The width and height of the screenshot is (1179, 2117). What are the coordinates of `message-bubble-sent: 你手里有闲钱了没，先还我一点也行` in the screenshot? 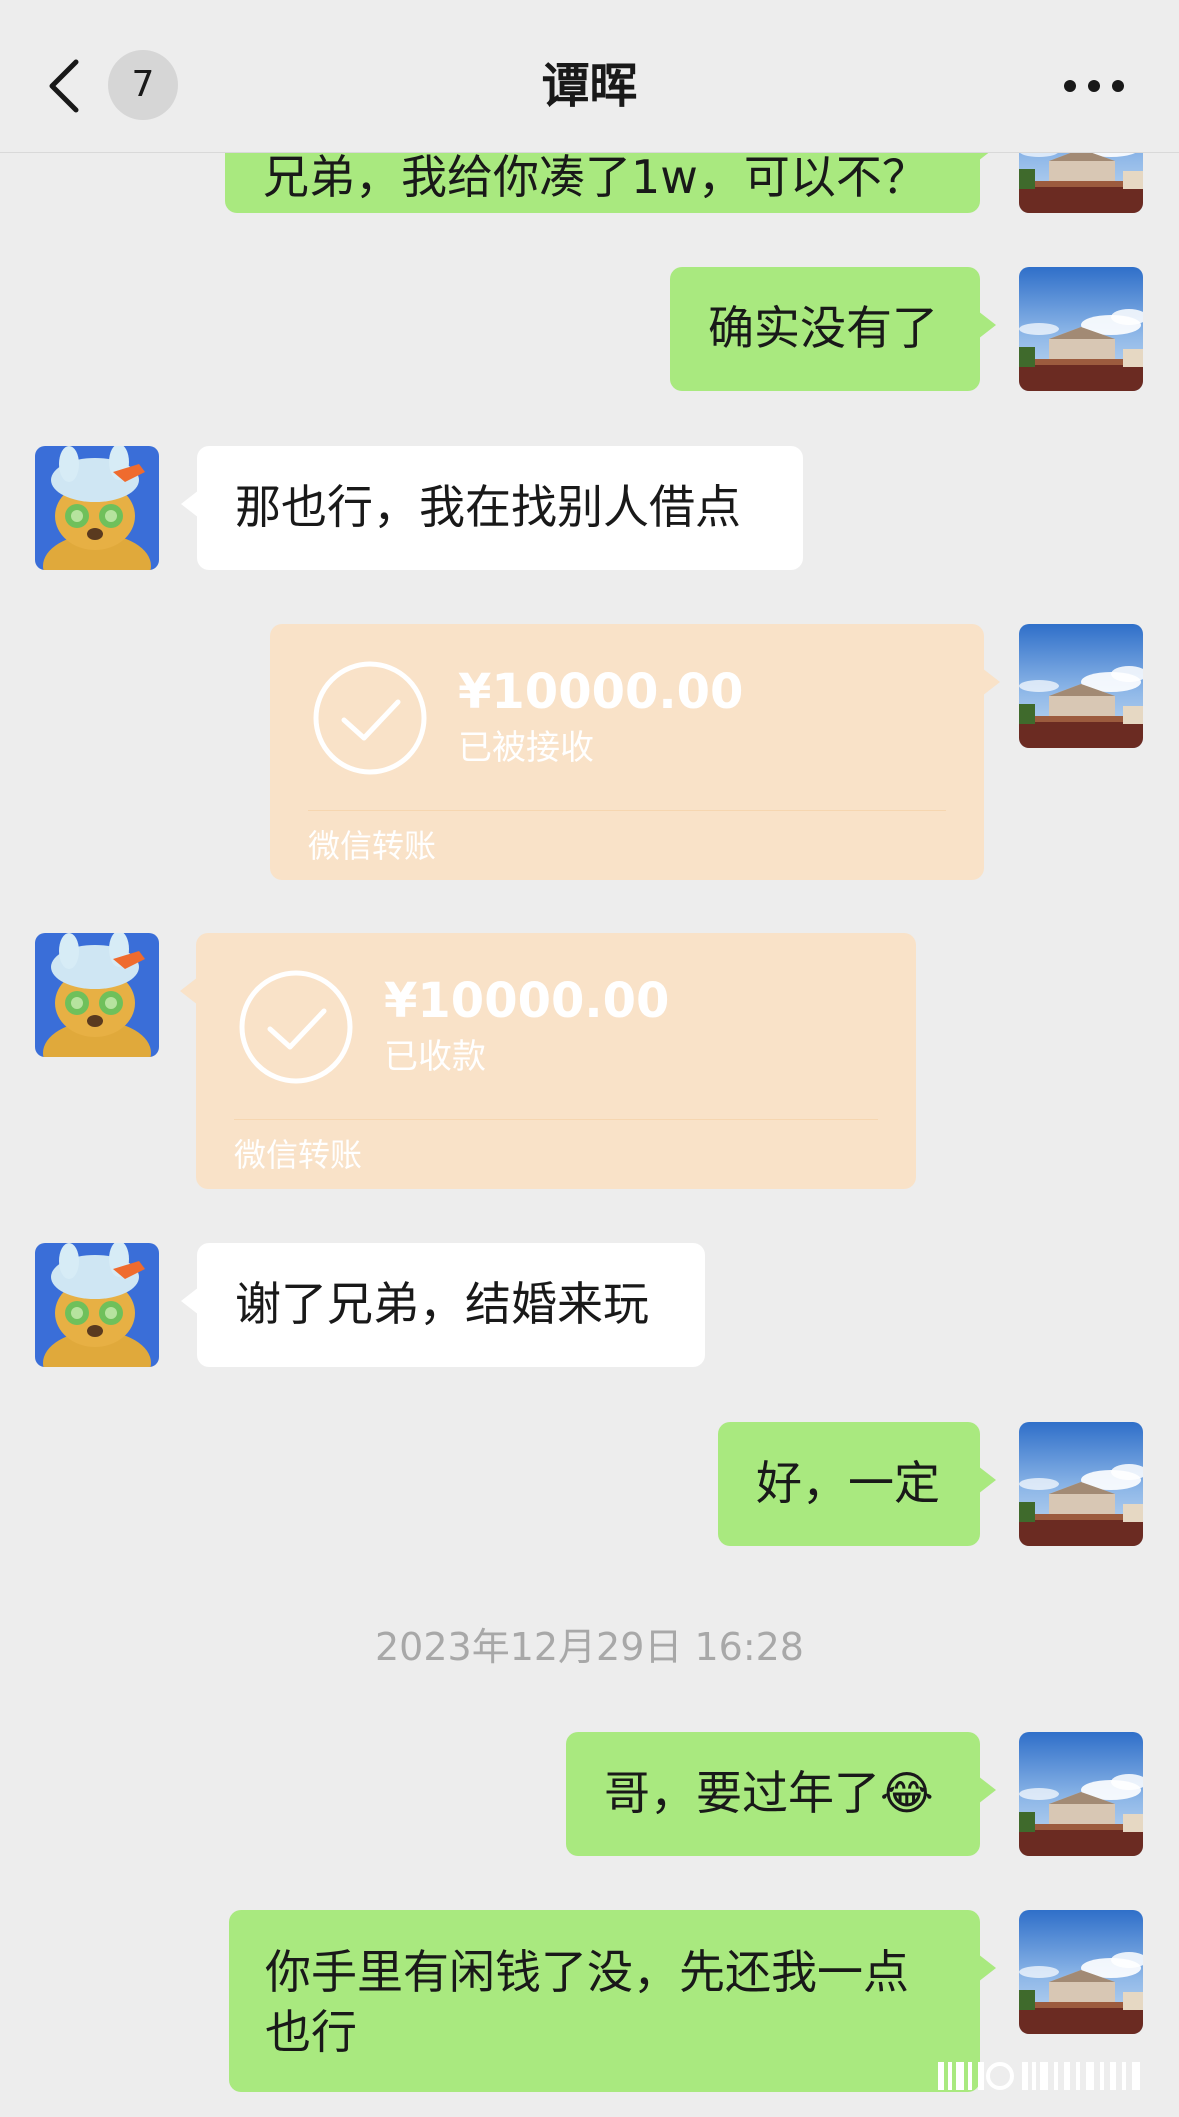 It's located at (612, 2001).